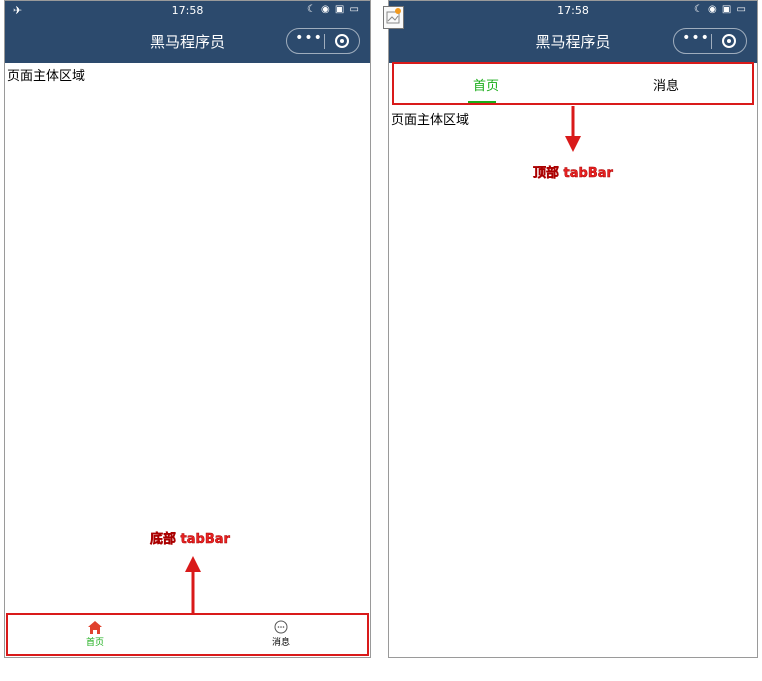 This screenshot has width=762, height=681. I want to click on arrow-up-icon, so click(193, 585).